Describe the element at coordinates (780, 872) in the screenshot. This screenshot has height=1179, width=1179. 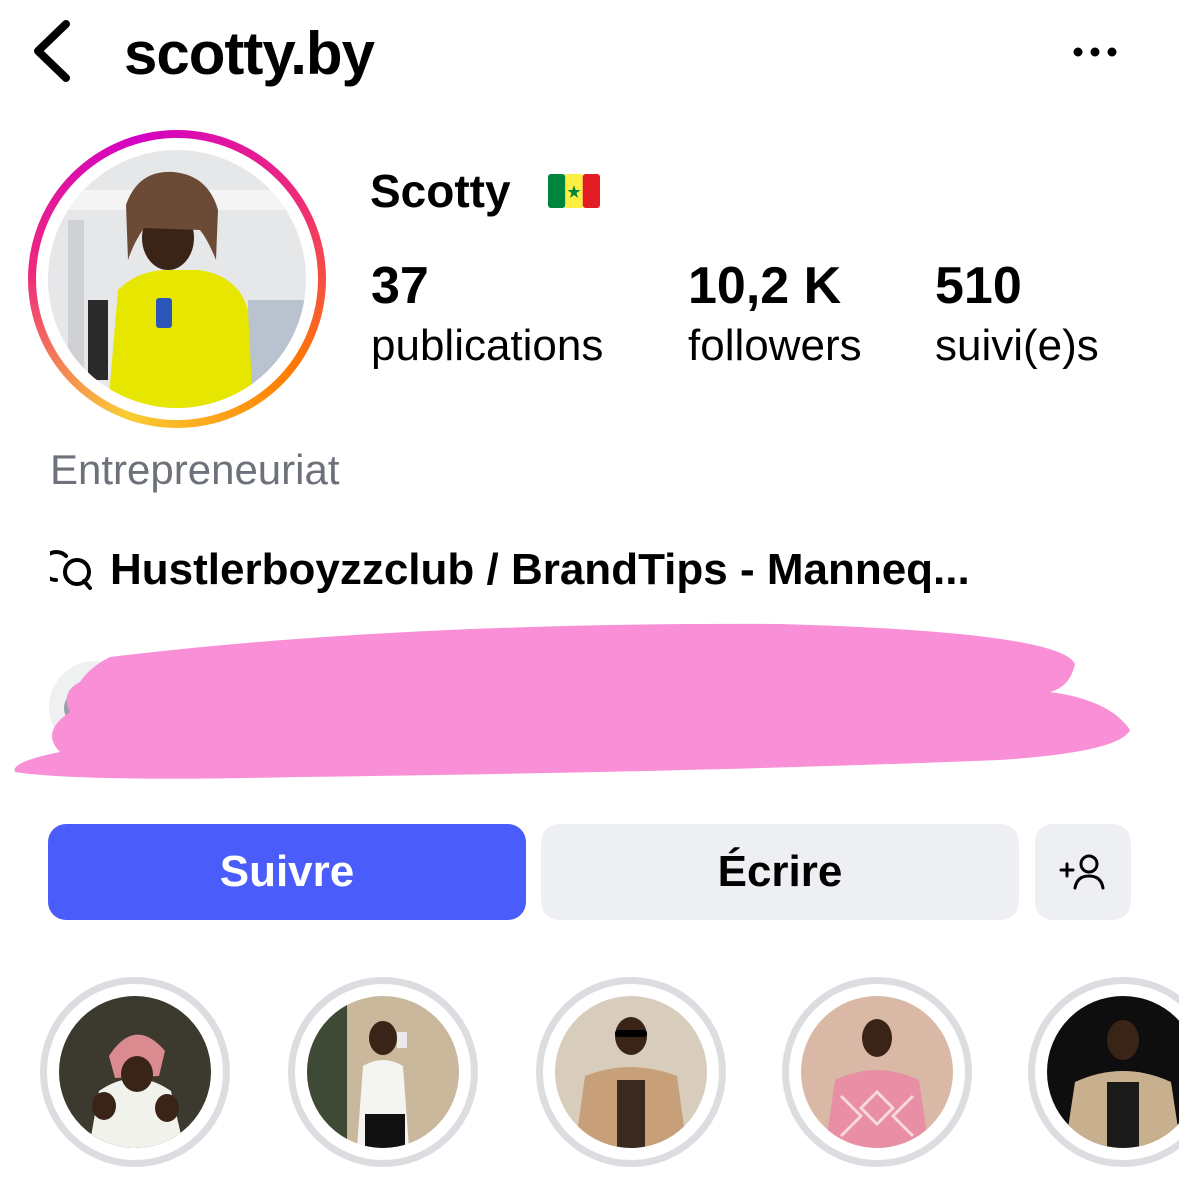
I see `message-button: Écrire` at that location.